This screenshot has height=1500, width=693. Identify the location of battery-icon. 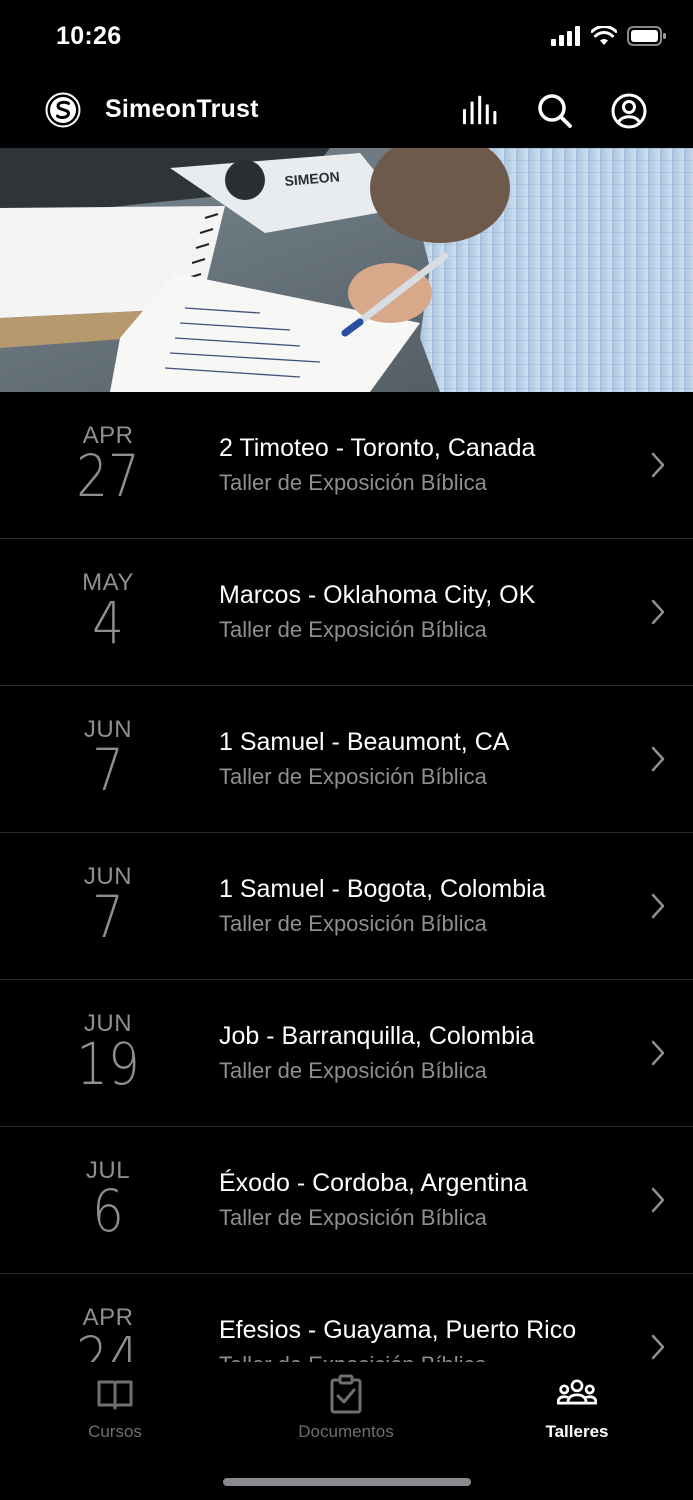
(646, 36).